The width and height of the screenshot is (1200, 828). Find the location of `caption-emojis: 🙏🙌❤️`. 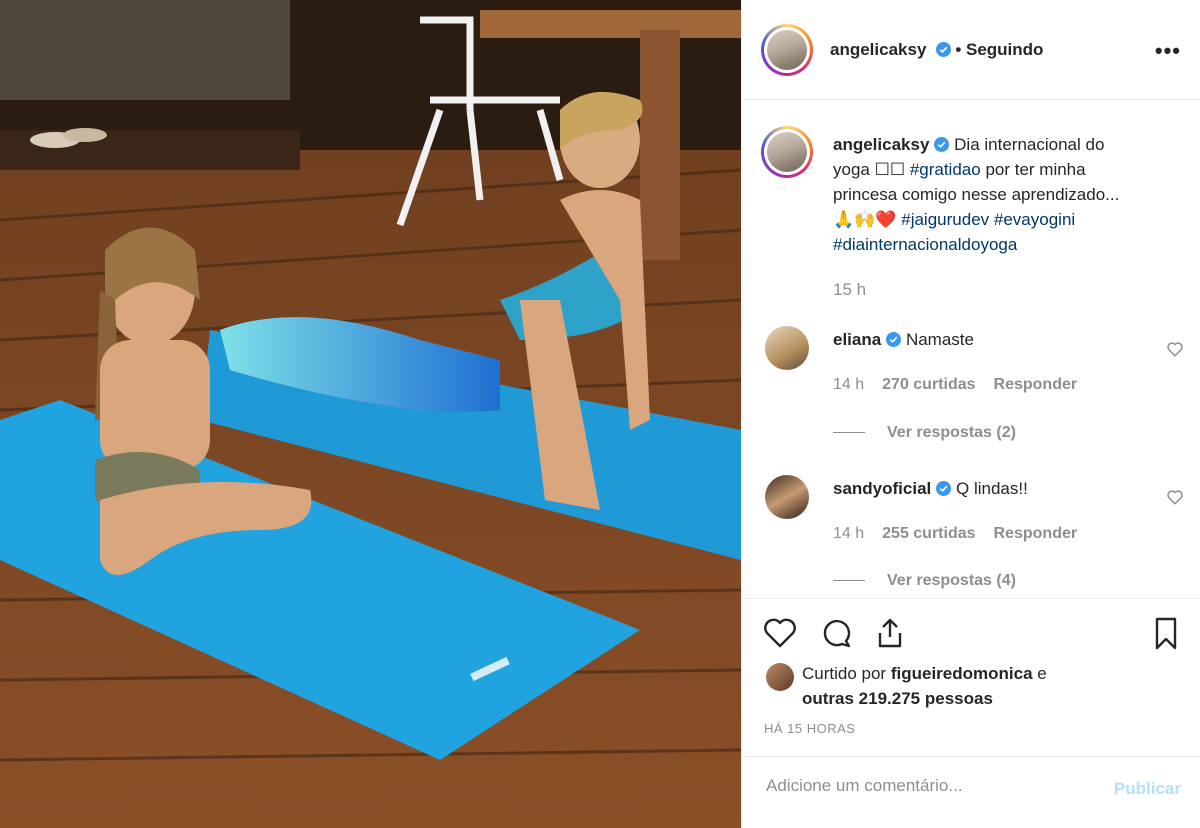

caption-emojis: 🙏🙌❤️ is located at coordinates (865, 219).